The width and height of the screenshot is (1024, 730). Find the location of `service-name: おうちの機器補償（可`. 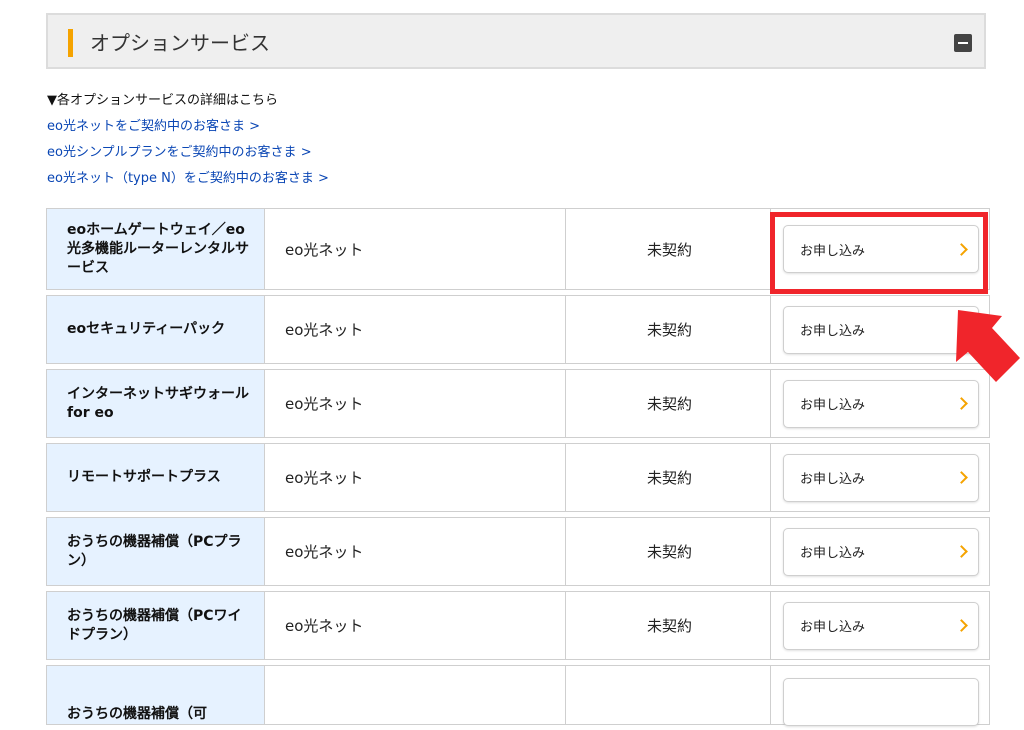

service-name: おうちの機器補償（可 is located at coordinates (156, 695).